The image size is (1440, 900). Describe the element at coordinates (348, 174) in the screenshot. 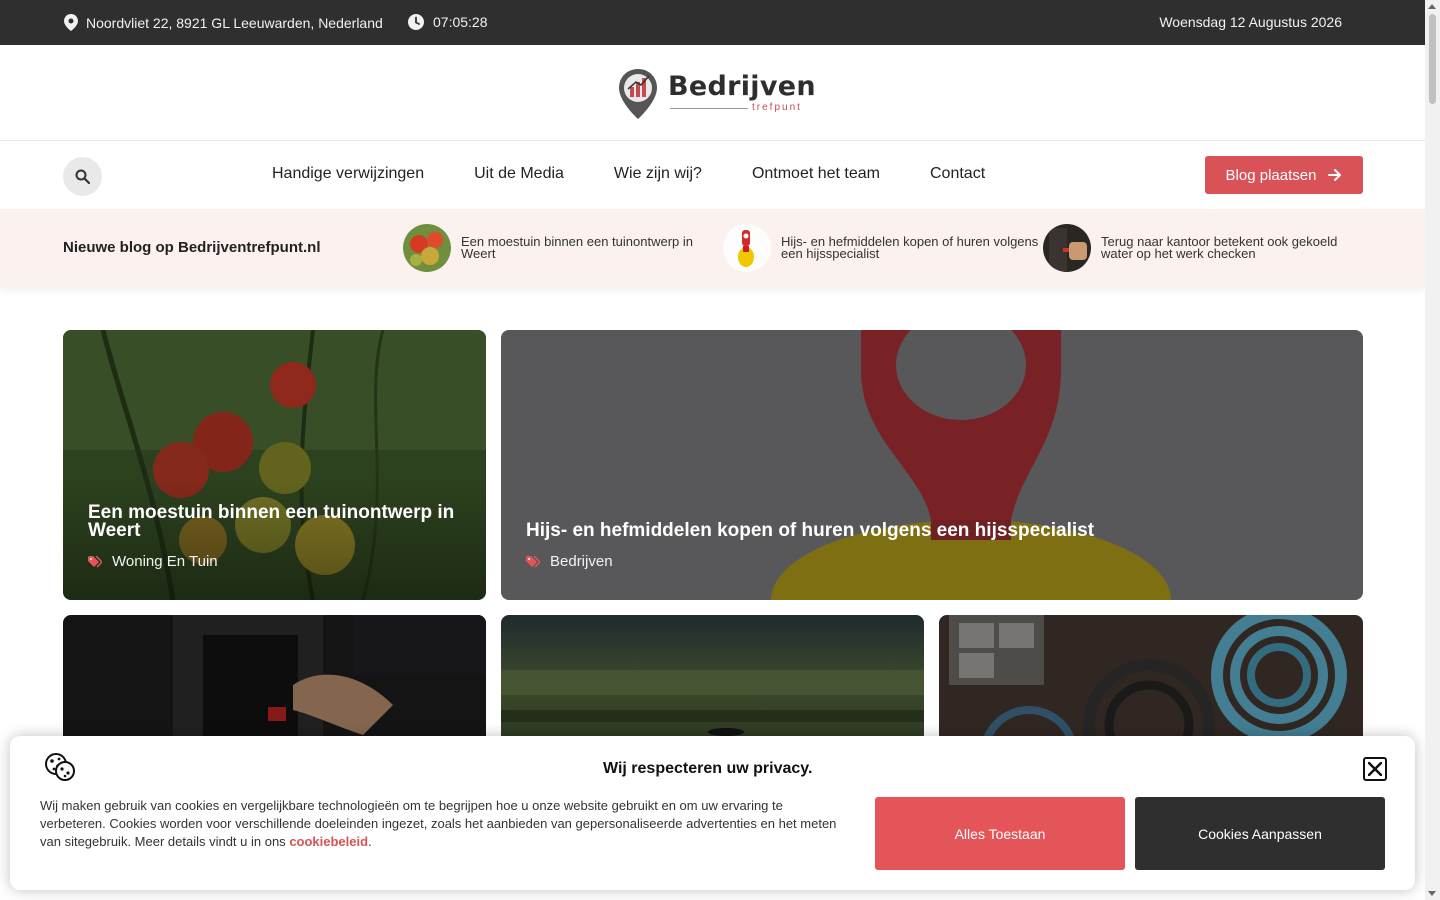

I see `nav-item-handige-verwijzingen: Handige verwijzingen` at that location.